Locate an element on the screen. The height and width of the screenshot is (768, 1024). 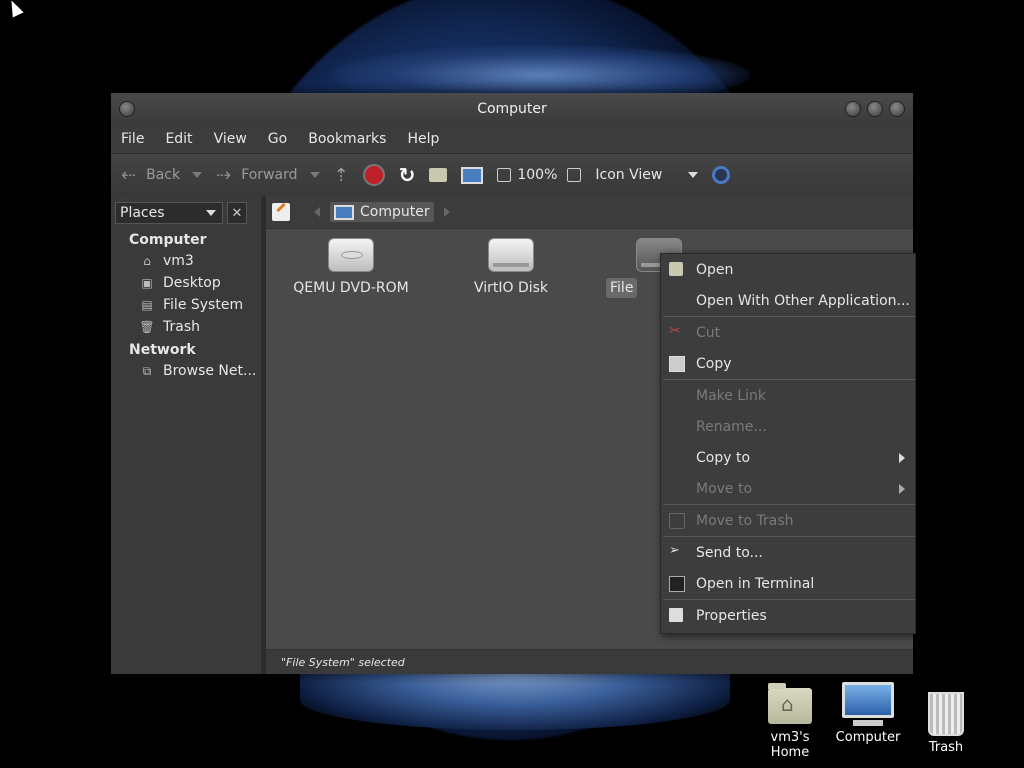
chevron-down-icon is located at coordinates (693, 175).